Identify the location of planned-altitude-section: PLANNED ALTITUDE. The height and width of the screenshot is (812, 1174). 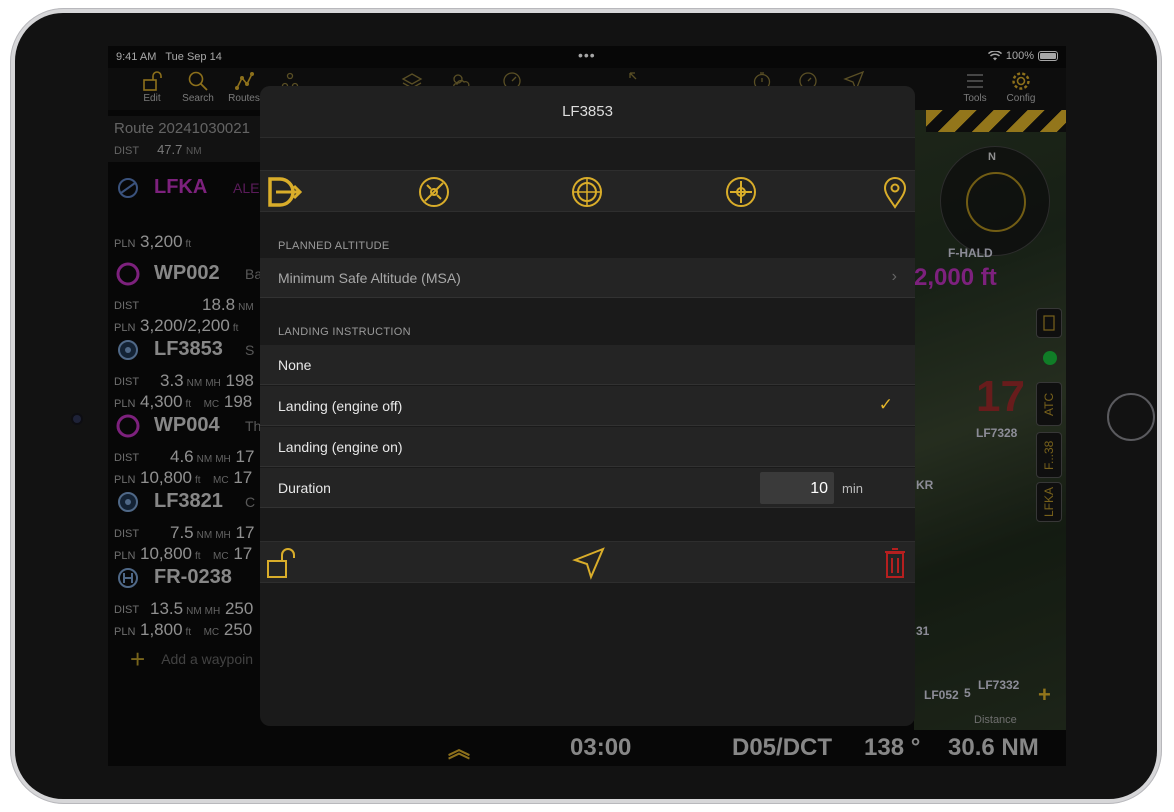
(334, 246).